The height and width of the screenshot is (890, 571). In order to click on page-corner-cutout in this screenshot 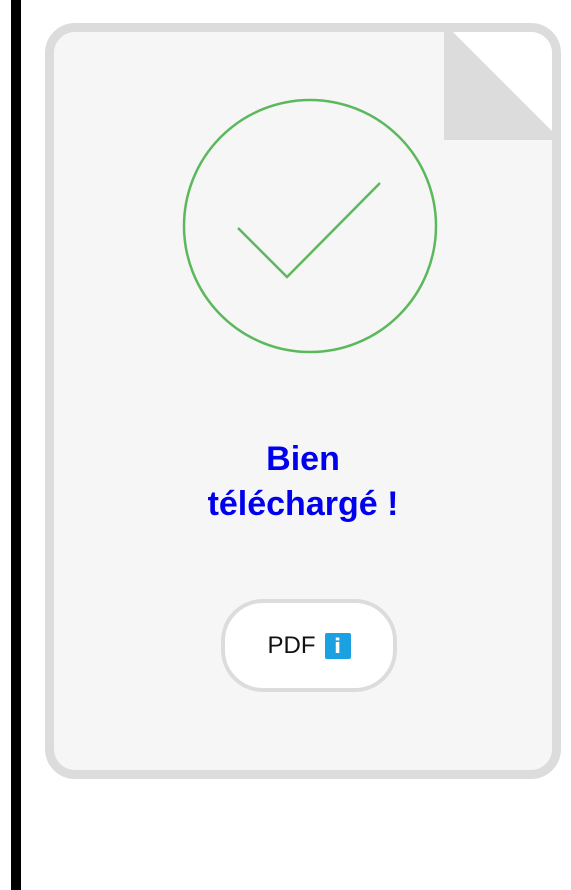, I will do `click(498, 86)`.